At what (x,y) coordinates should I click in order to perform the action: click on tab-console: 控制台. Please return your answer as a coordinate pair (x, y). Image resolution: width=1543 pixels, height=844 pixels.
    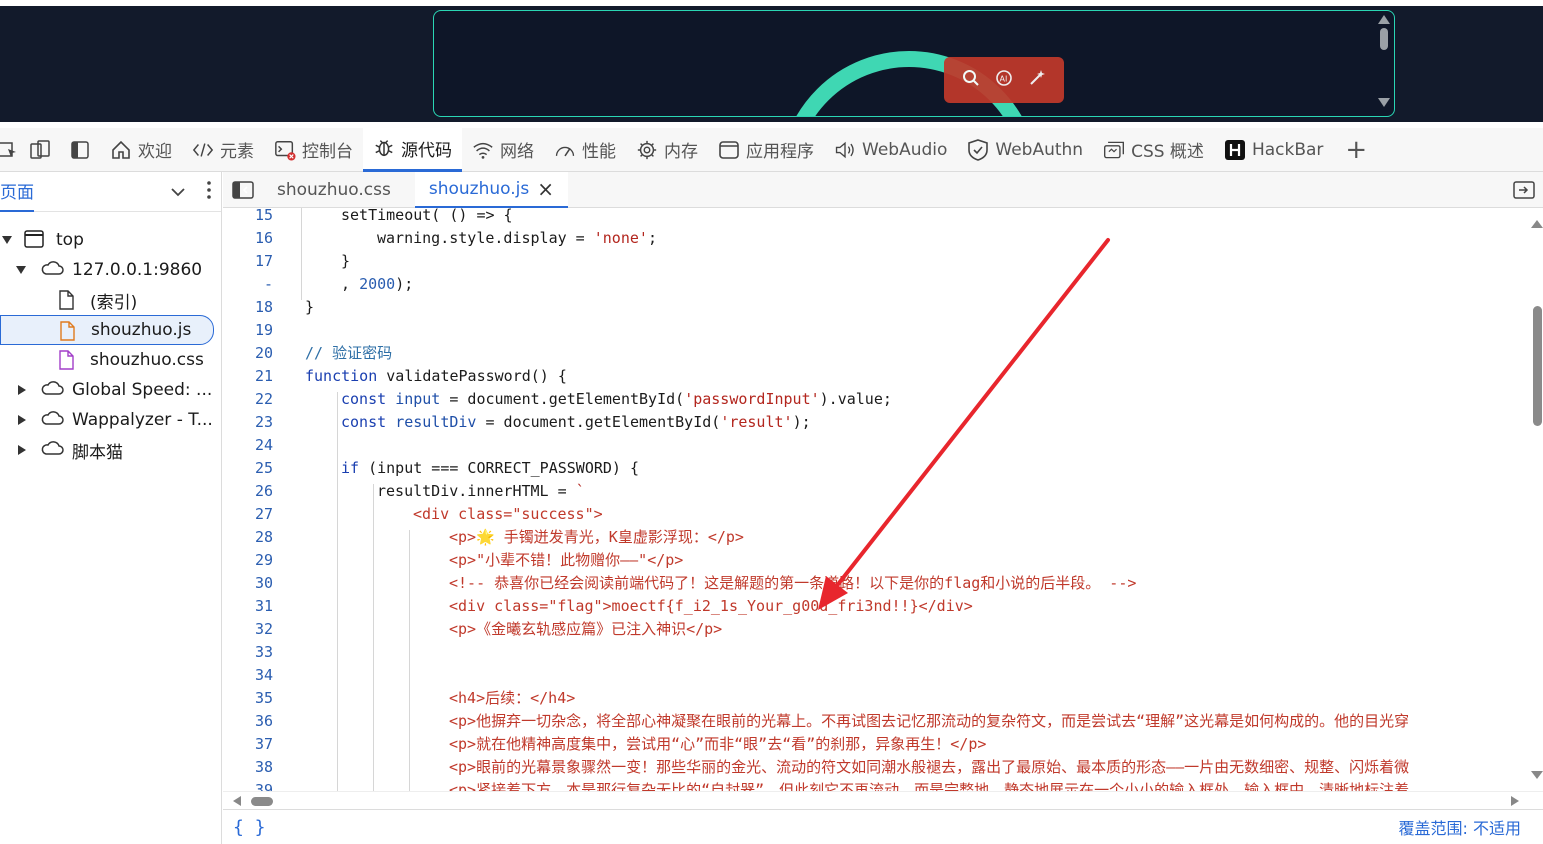
    Looking at the image, I should click on (313, 150).